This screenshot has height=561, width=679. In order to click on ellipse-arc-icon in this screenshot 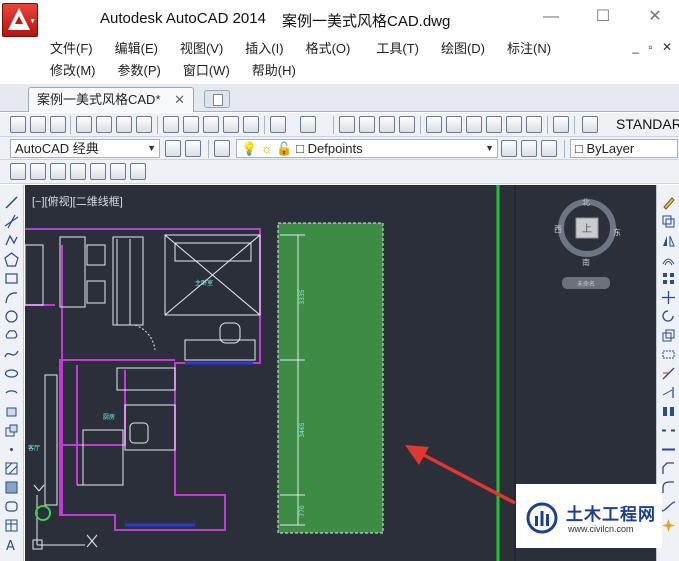, I will do `click(11, 392)`.